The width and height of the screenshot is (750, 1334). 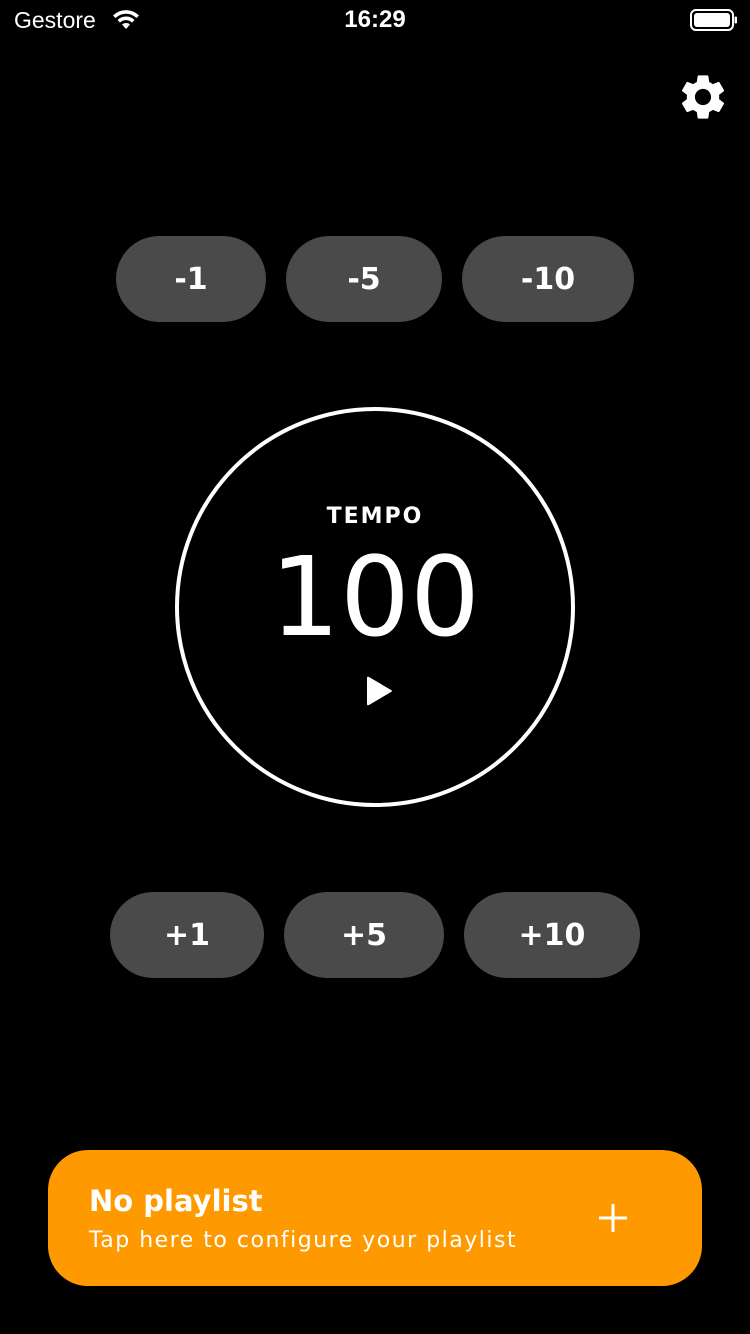 What do you see at coordinates (380, 691) in the screenshot?
I see `play-icon` at bounding box center [380, 691].